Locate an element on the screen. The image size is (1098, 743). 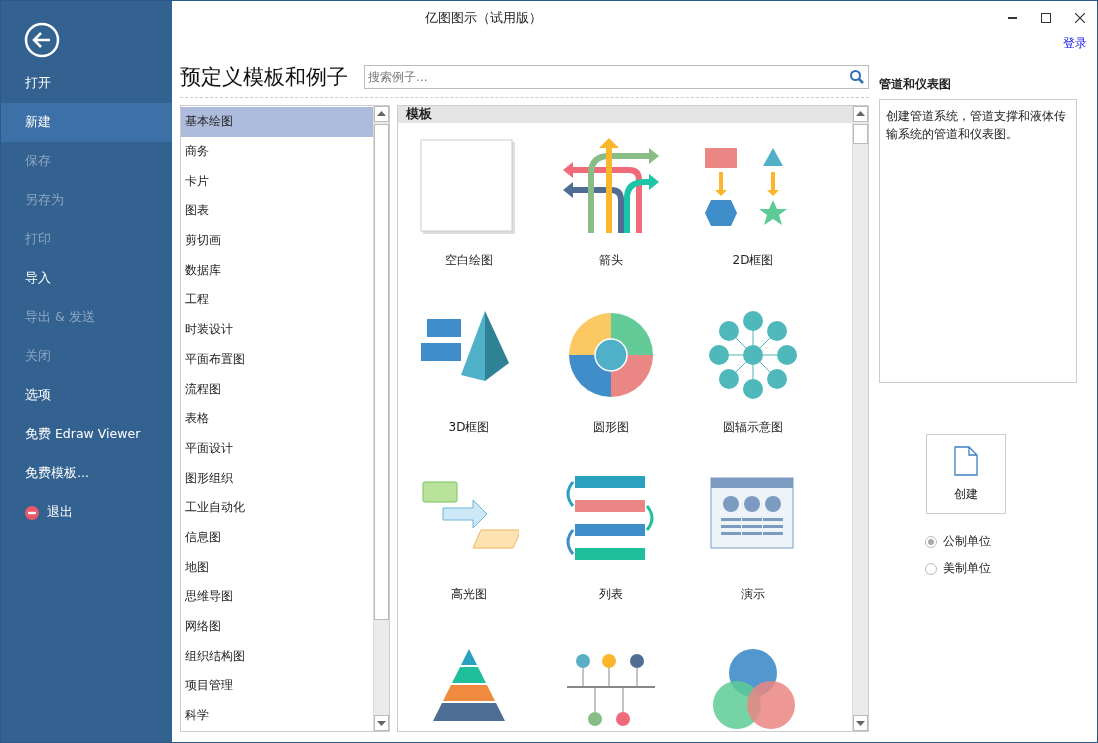
category-item: 项目管理 is located at coordinates (277, 686).